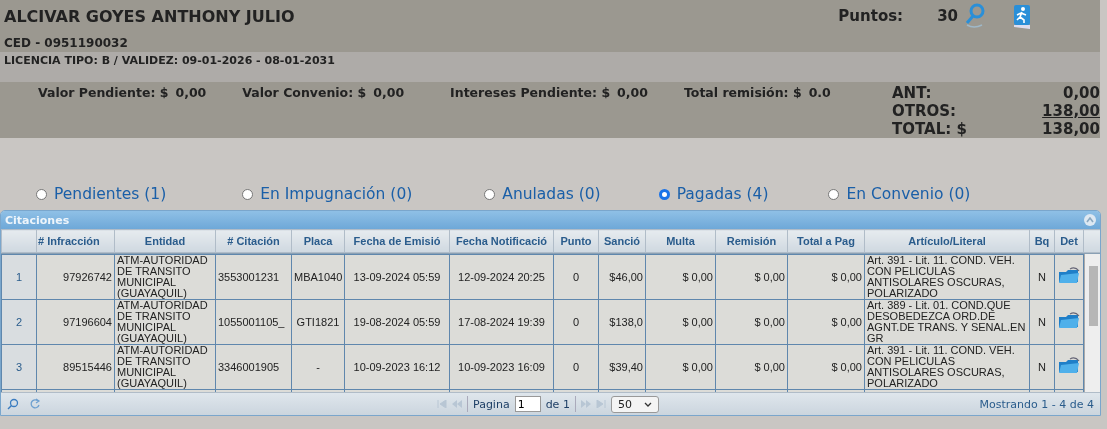  I want to click on row-number: 2, so click(19, 322).